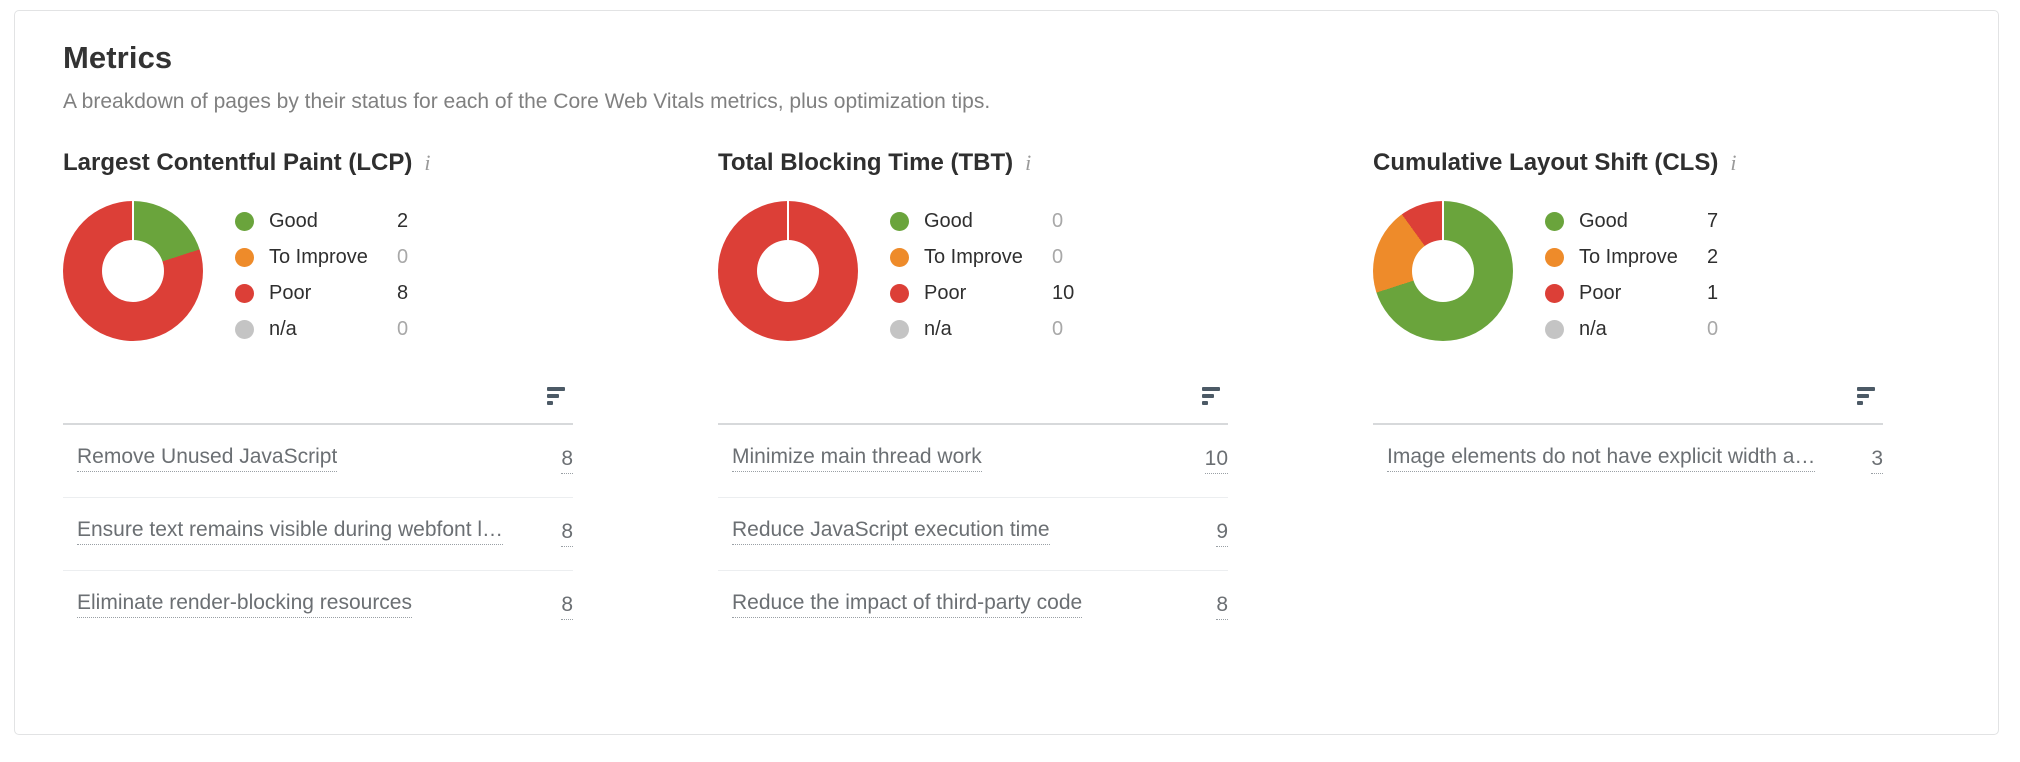 The width and height of the screenshot is (2020, 762). What do you see at coordinates (1216, 461) in the screenshot?
I see `affected-pages-link: 10` at bounding box center [1216, 461].